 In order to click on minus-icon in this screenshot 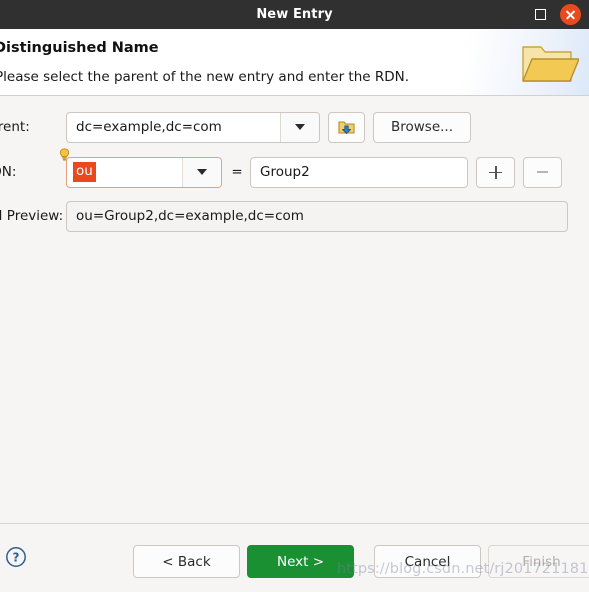, I will do `click(542, 172)`.